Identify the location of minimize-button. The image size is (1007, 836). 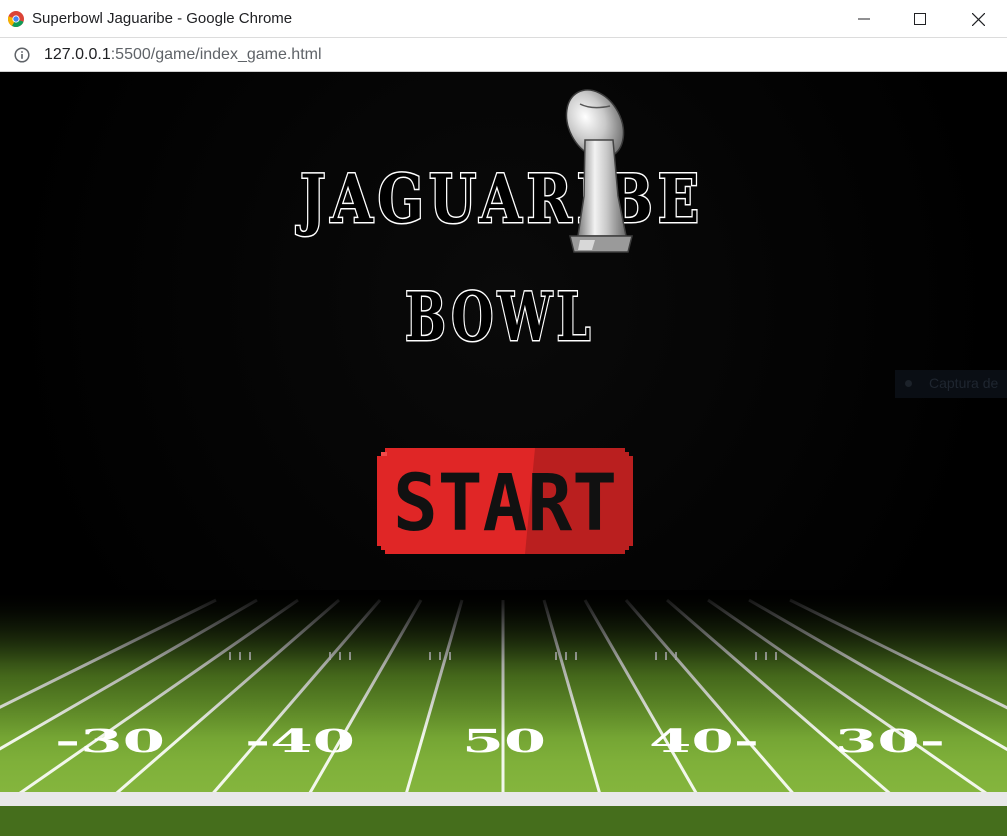
(864, 19).